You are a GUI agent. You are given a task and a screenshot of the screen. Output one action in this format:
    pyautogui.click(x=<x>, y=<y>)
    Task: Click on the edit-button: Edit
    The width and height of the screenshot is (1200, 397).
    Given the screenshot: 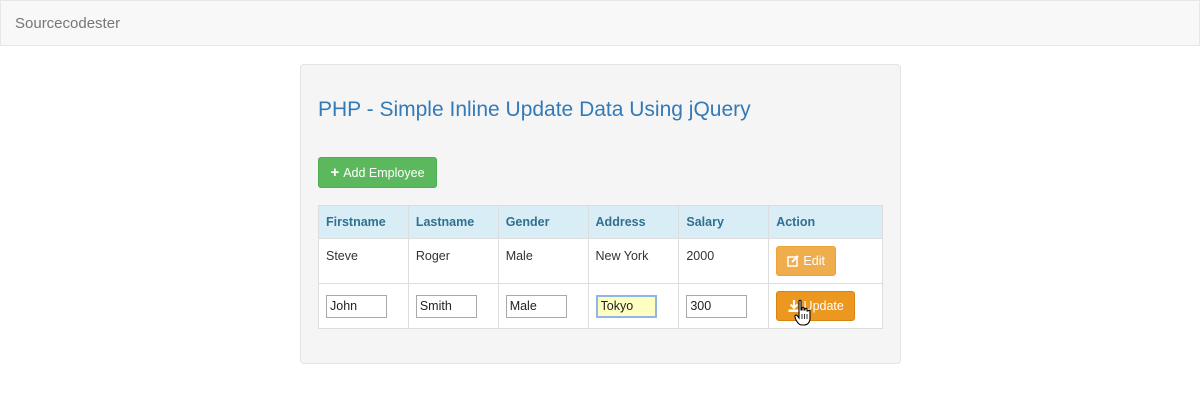 What is the action you would take?
    pyautogui.click(x=806, y=261)
    